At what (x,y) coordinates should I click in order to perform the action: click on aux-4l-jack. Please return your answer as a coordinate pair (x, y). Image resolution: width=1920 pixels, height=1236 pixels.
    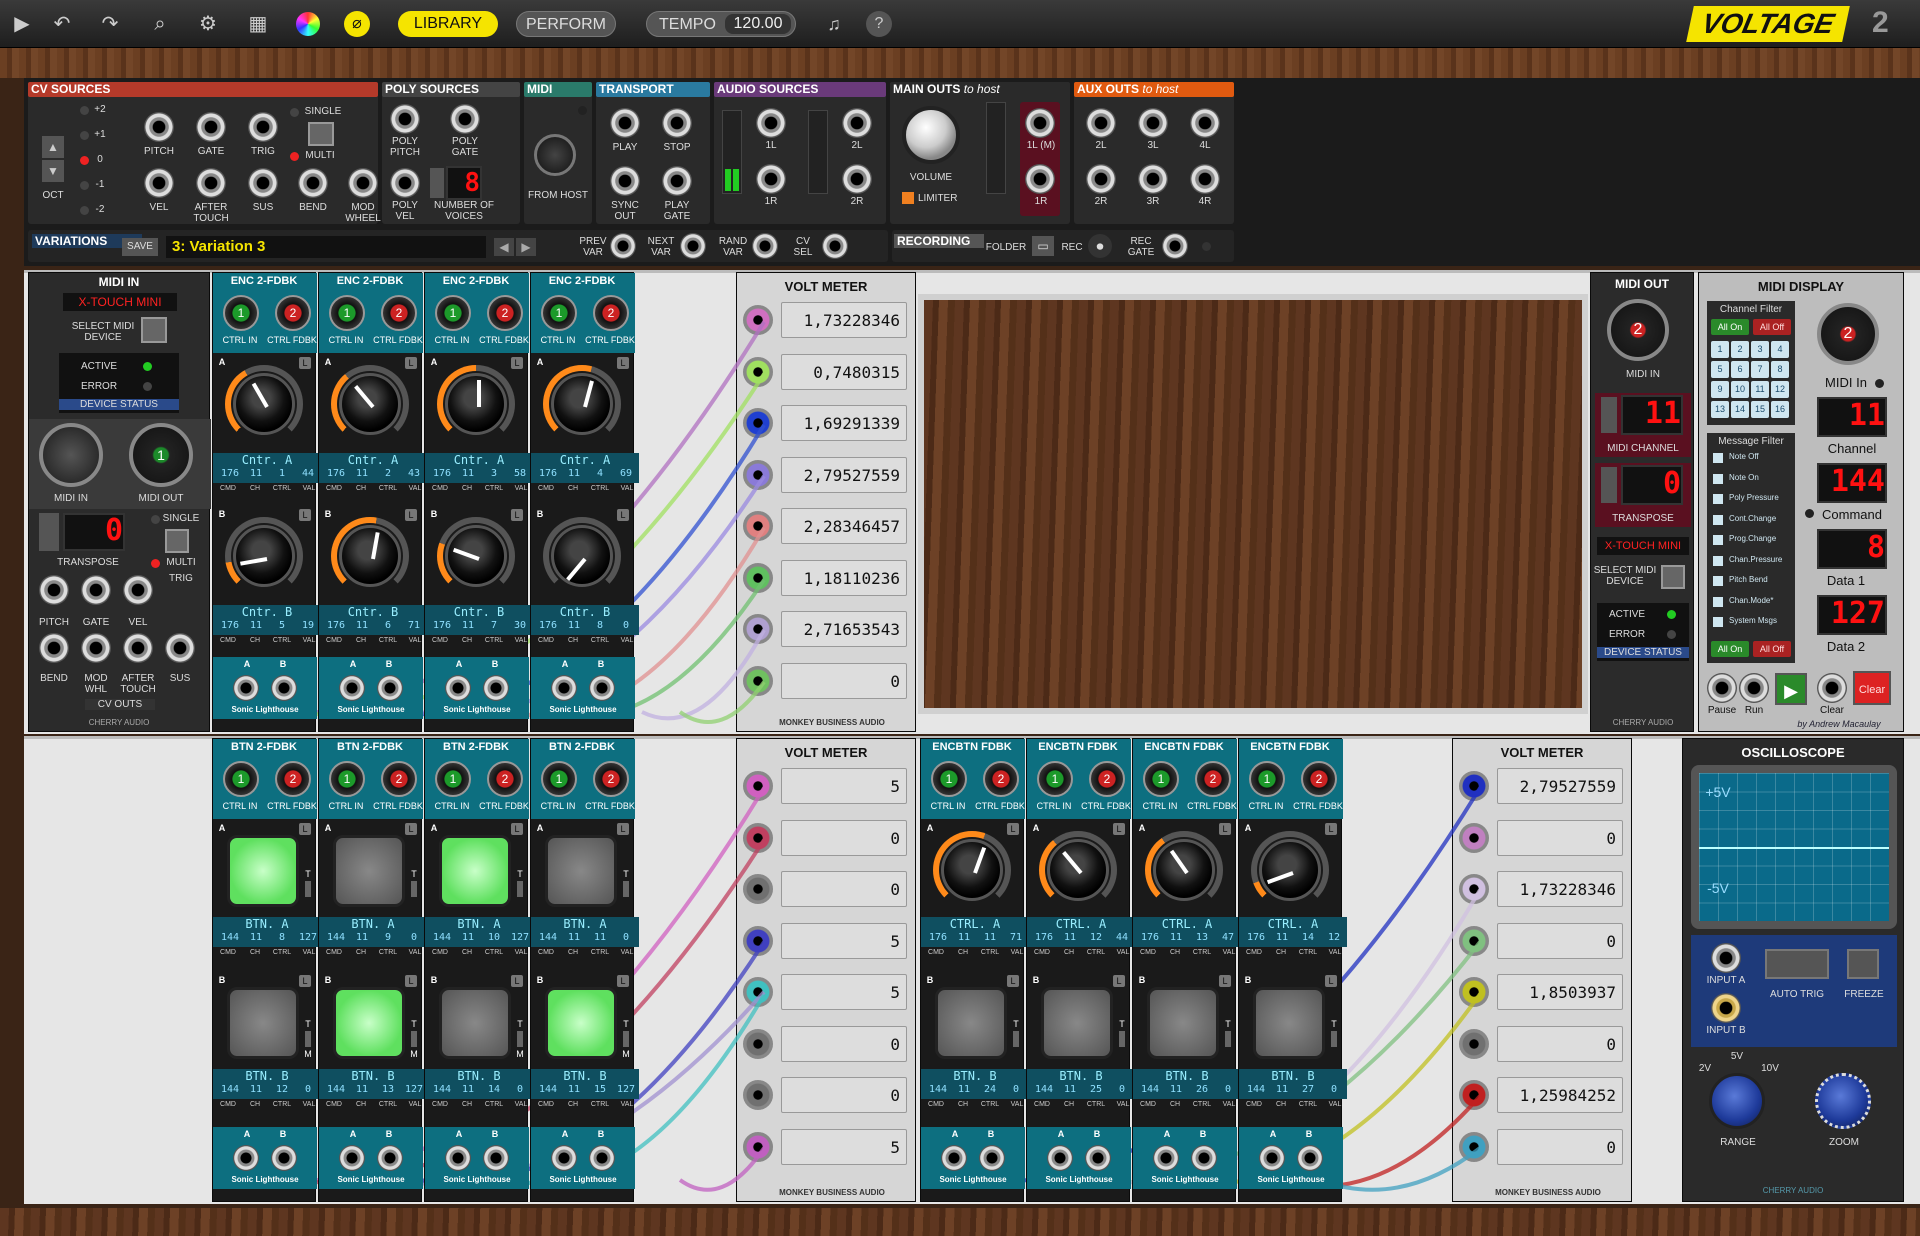
    Looking at the image, I should click on (1205, 123).